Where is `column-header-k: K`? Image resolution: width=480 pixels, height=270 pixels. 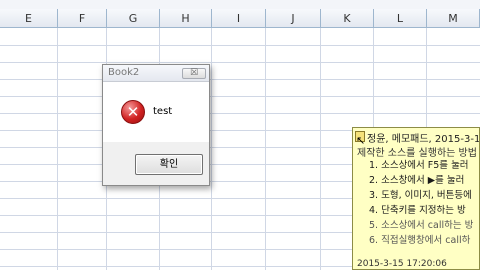
column-header-k: K is located at coordinates (347, 18).